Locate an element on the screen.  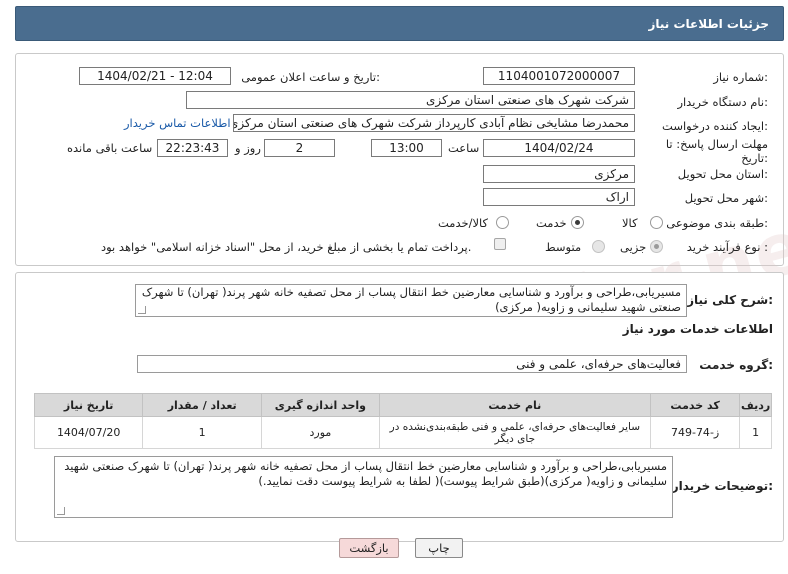
category-option-goods-service: کالا/خدمت is located at coordinates (463, 223).